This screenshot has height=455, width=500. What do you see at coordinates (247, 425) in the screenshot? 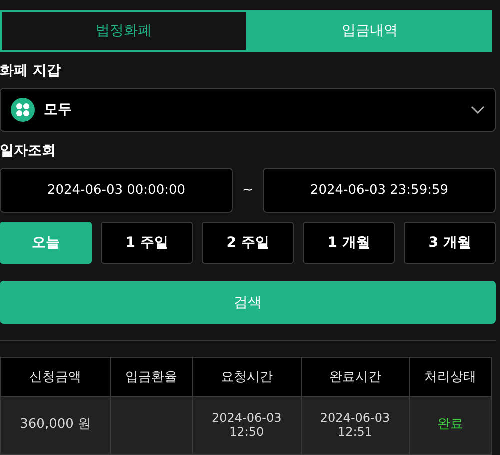
I see `table-cell: 2024-06-03 12:50` at bounding box center [247, 425].